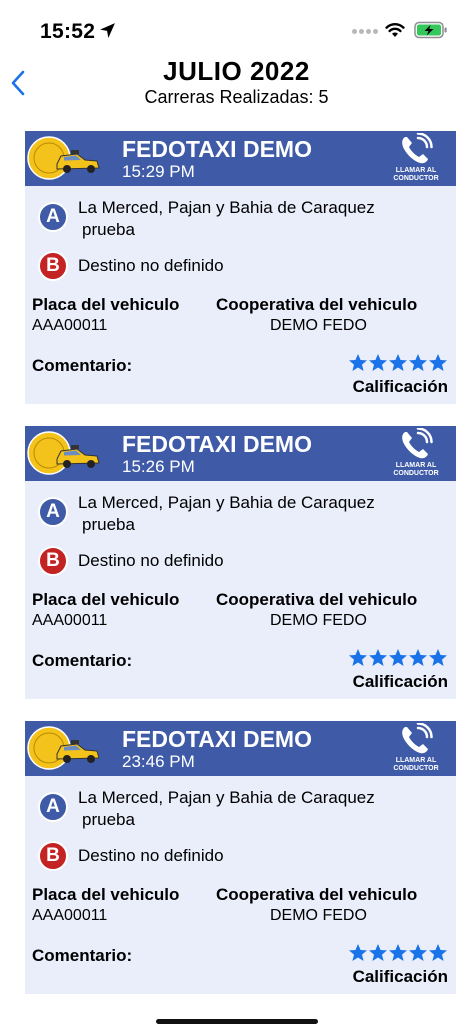  I want to click on wifi-icon, so click(395, 30).